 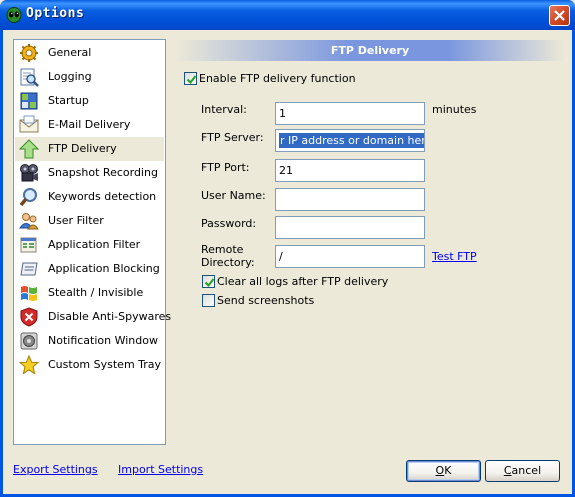 I want to click on sidebar-item-general: General, so click(x=89, y=53).